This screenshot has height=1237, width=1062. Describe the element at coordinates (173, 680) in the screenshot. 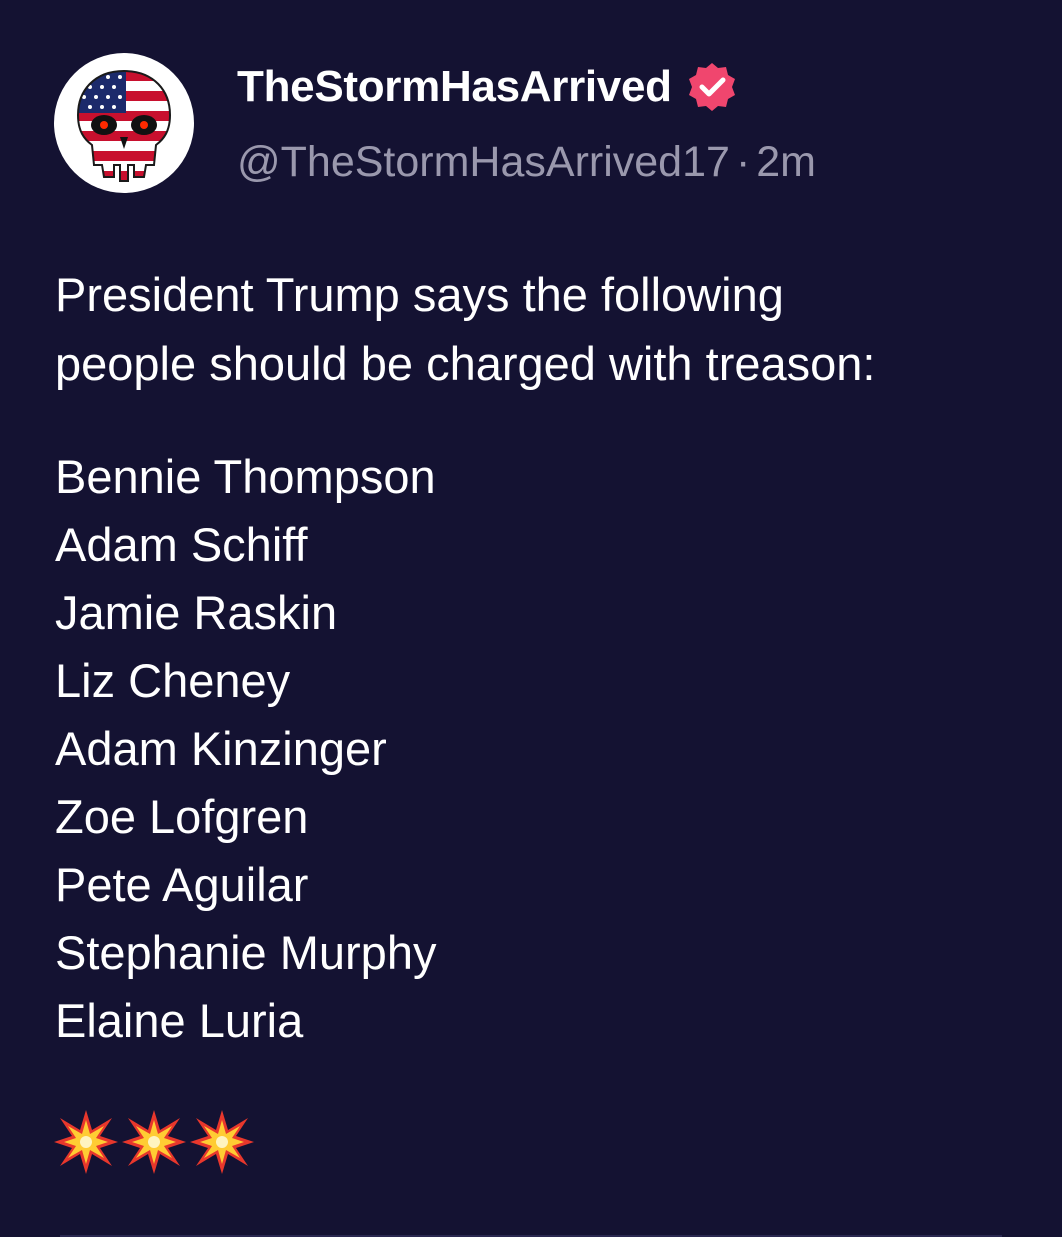

I see `list-item: Liz Cheney` at that location.